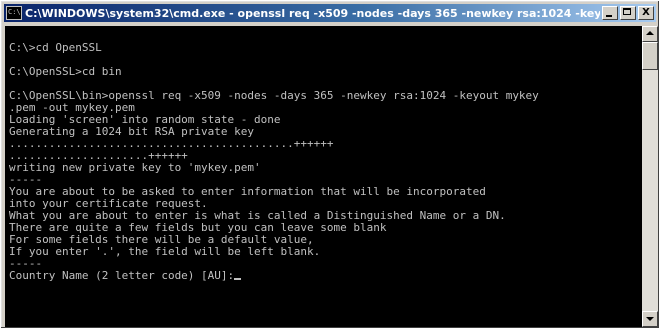 Image resolution: width=660 pixels, height=329 pixels. Describe the element at coordinates (55, 47) in the screenshot. I see `console-line: C:\>cd OpenSSL` at that location.